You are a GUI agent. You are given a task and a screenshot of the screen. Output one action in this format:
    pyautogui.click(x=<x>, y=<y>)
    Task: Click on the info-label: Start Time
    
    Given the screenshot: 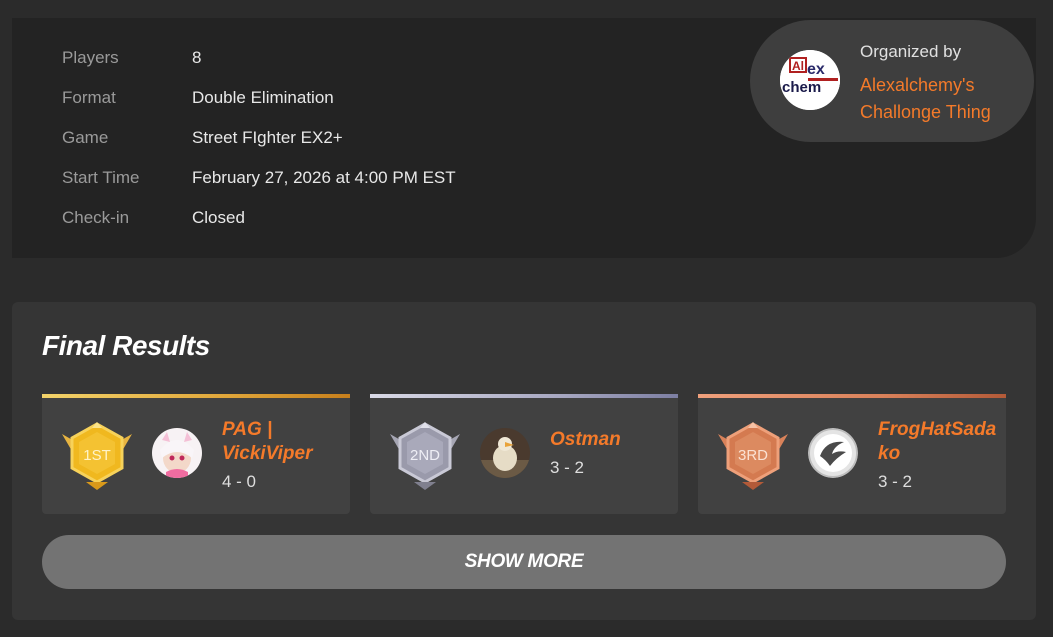 What is the action you would take?
    pyautogui.click(x=101, y=177)
    